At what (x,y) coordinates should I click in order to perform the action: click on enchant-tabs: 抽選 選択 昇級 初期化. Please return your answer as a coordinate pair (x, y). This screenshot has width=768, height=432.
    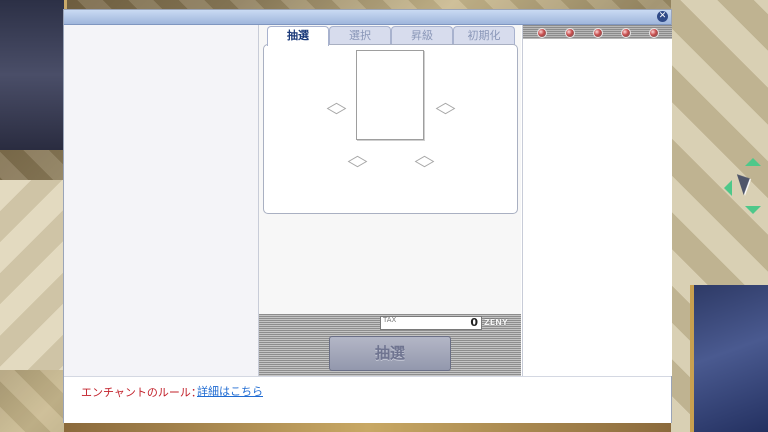
    Looking at the image, I should click on (391, 36).